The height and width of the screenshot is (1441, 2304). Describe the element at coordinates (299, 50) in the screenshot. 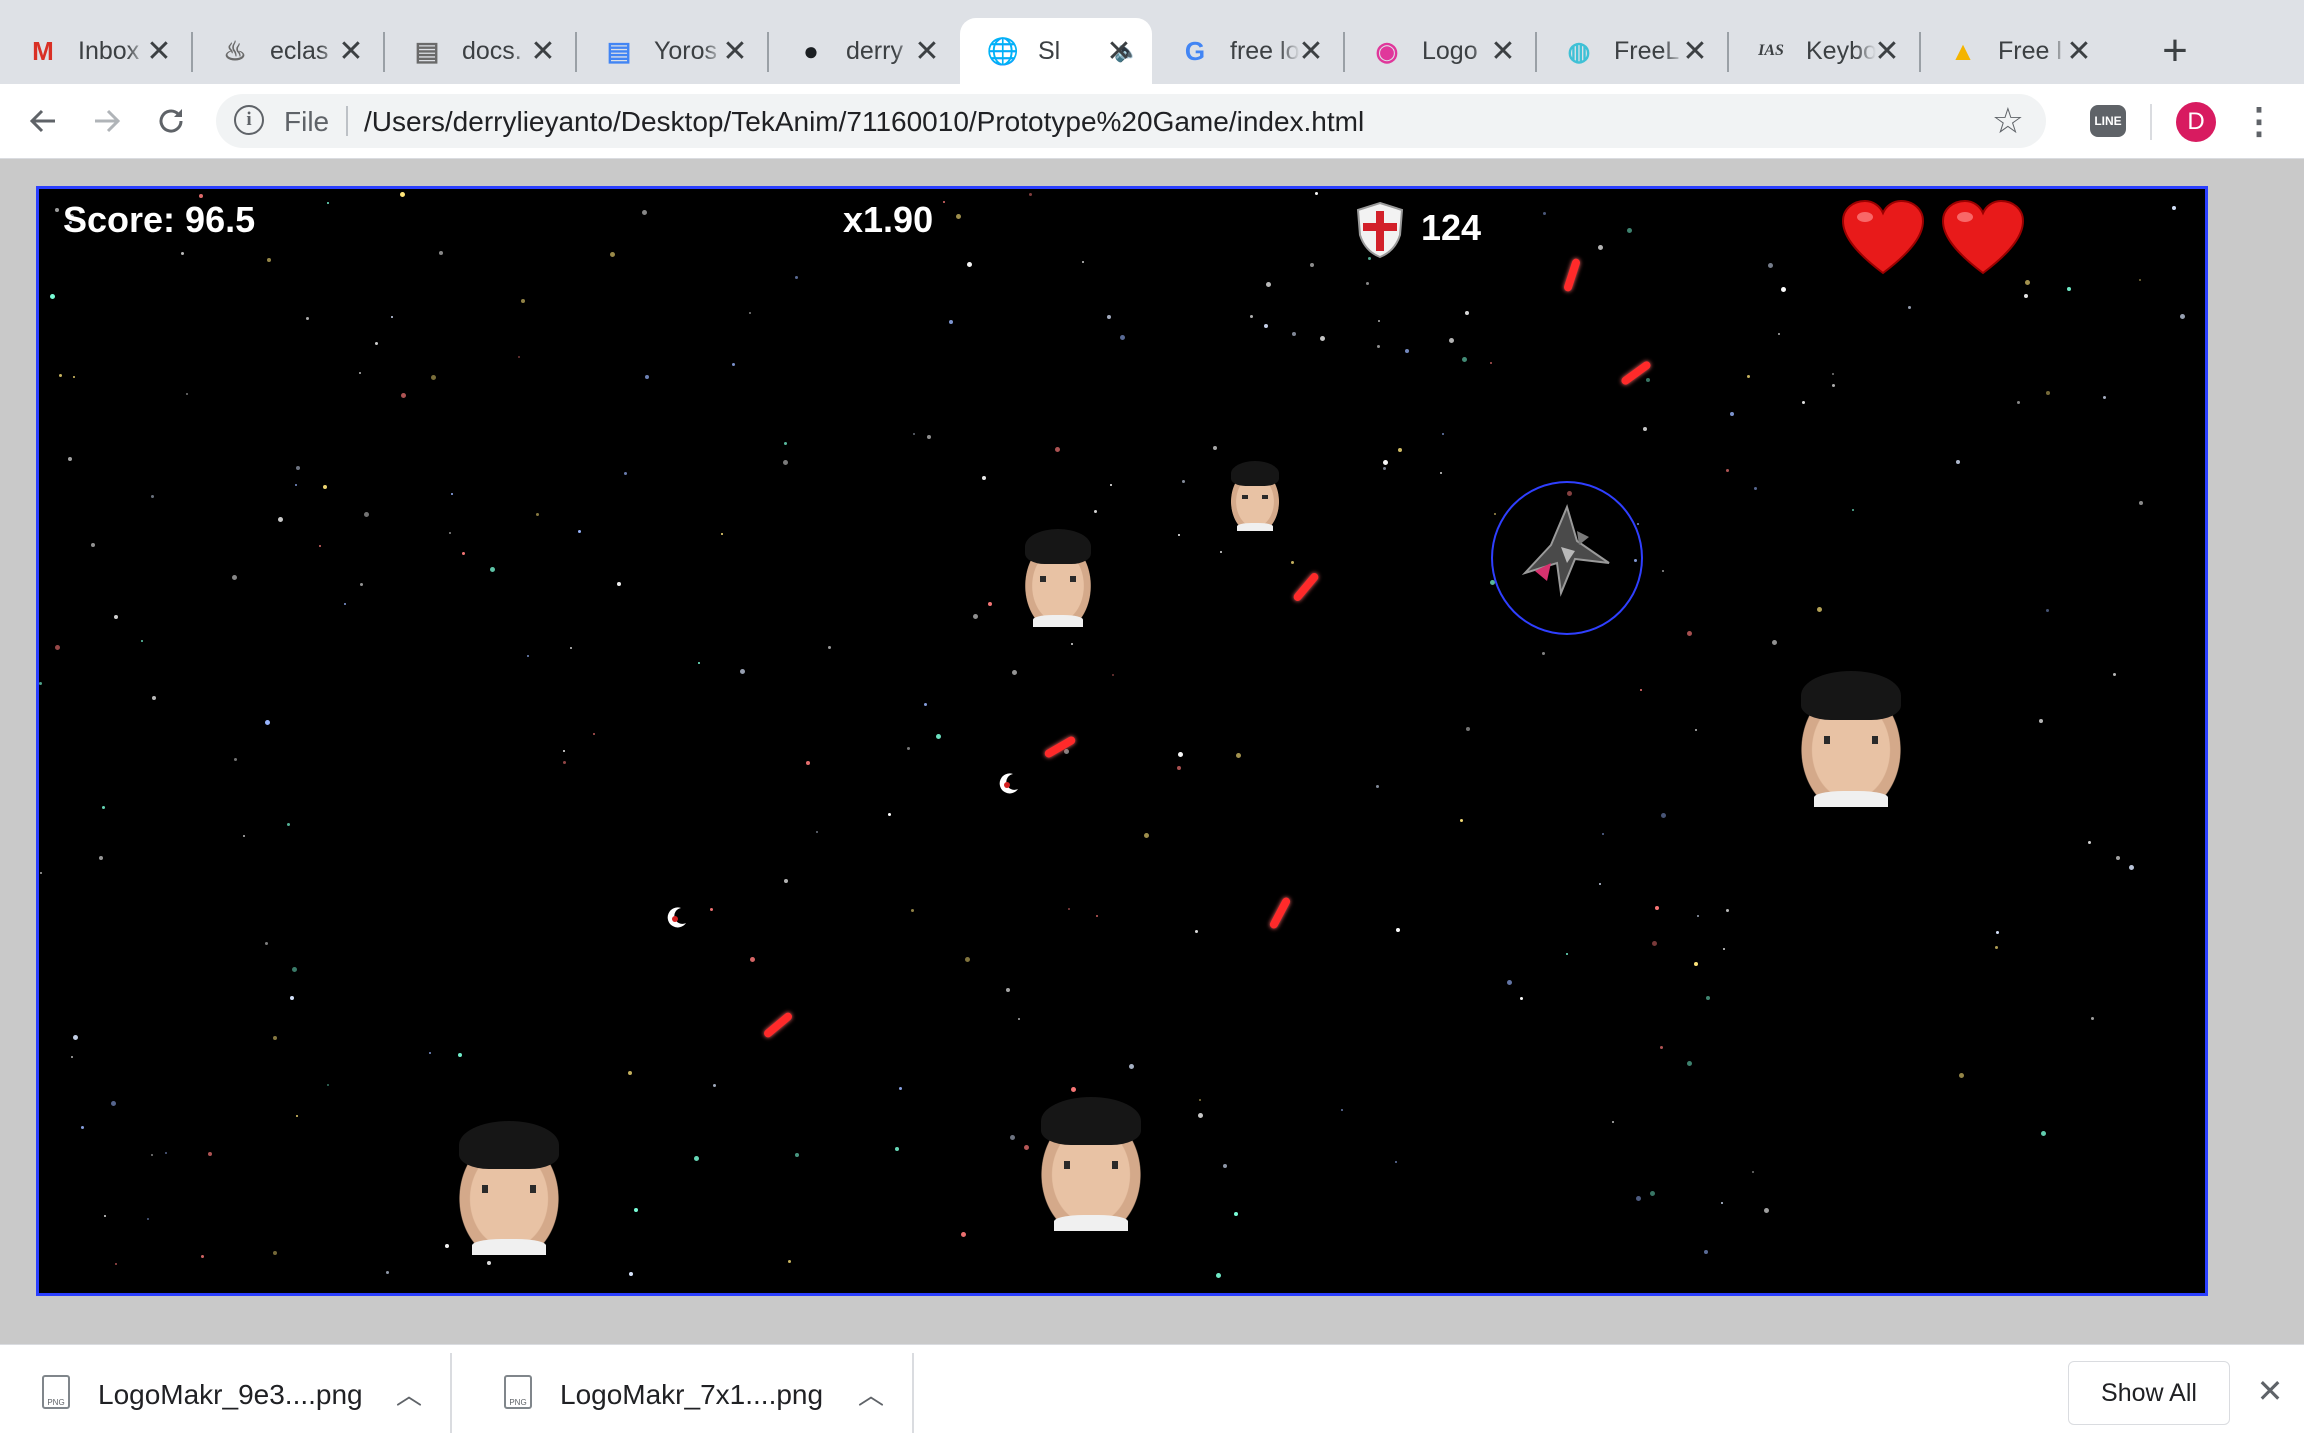

I see `tab-title: eclas` at that location.